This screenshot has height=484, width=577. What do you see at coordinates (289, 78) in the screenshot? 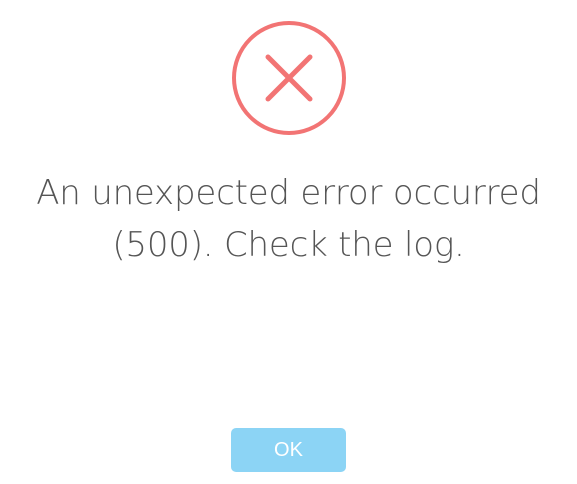
I see `error-x-icon` at bounding box center [289, 78].